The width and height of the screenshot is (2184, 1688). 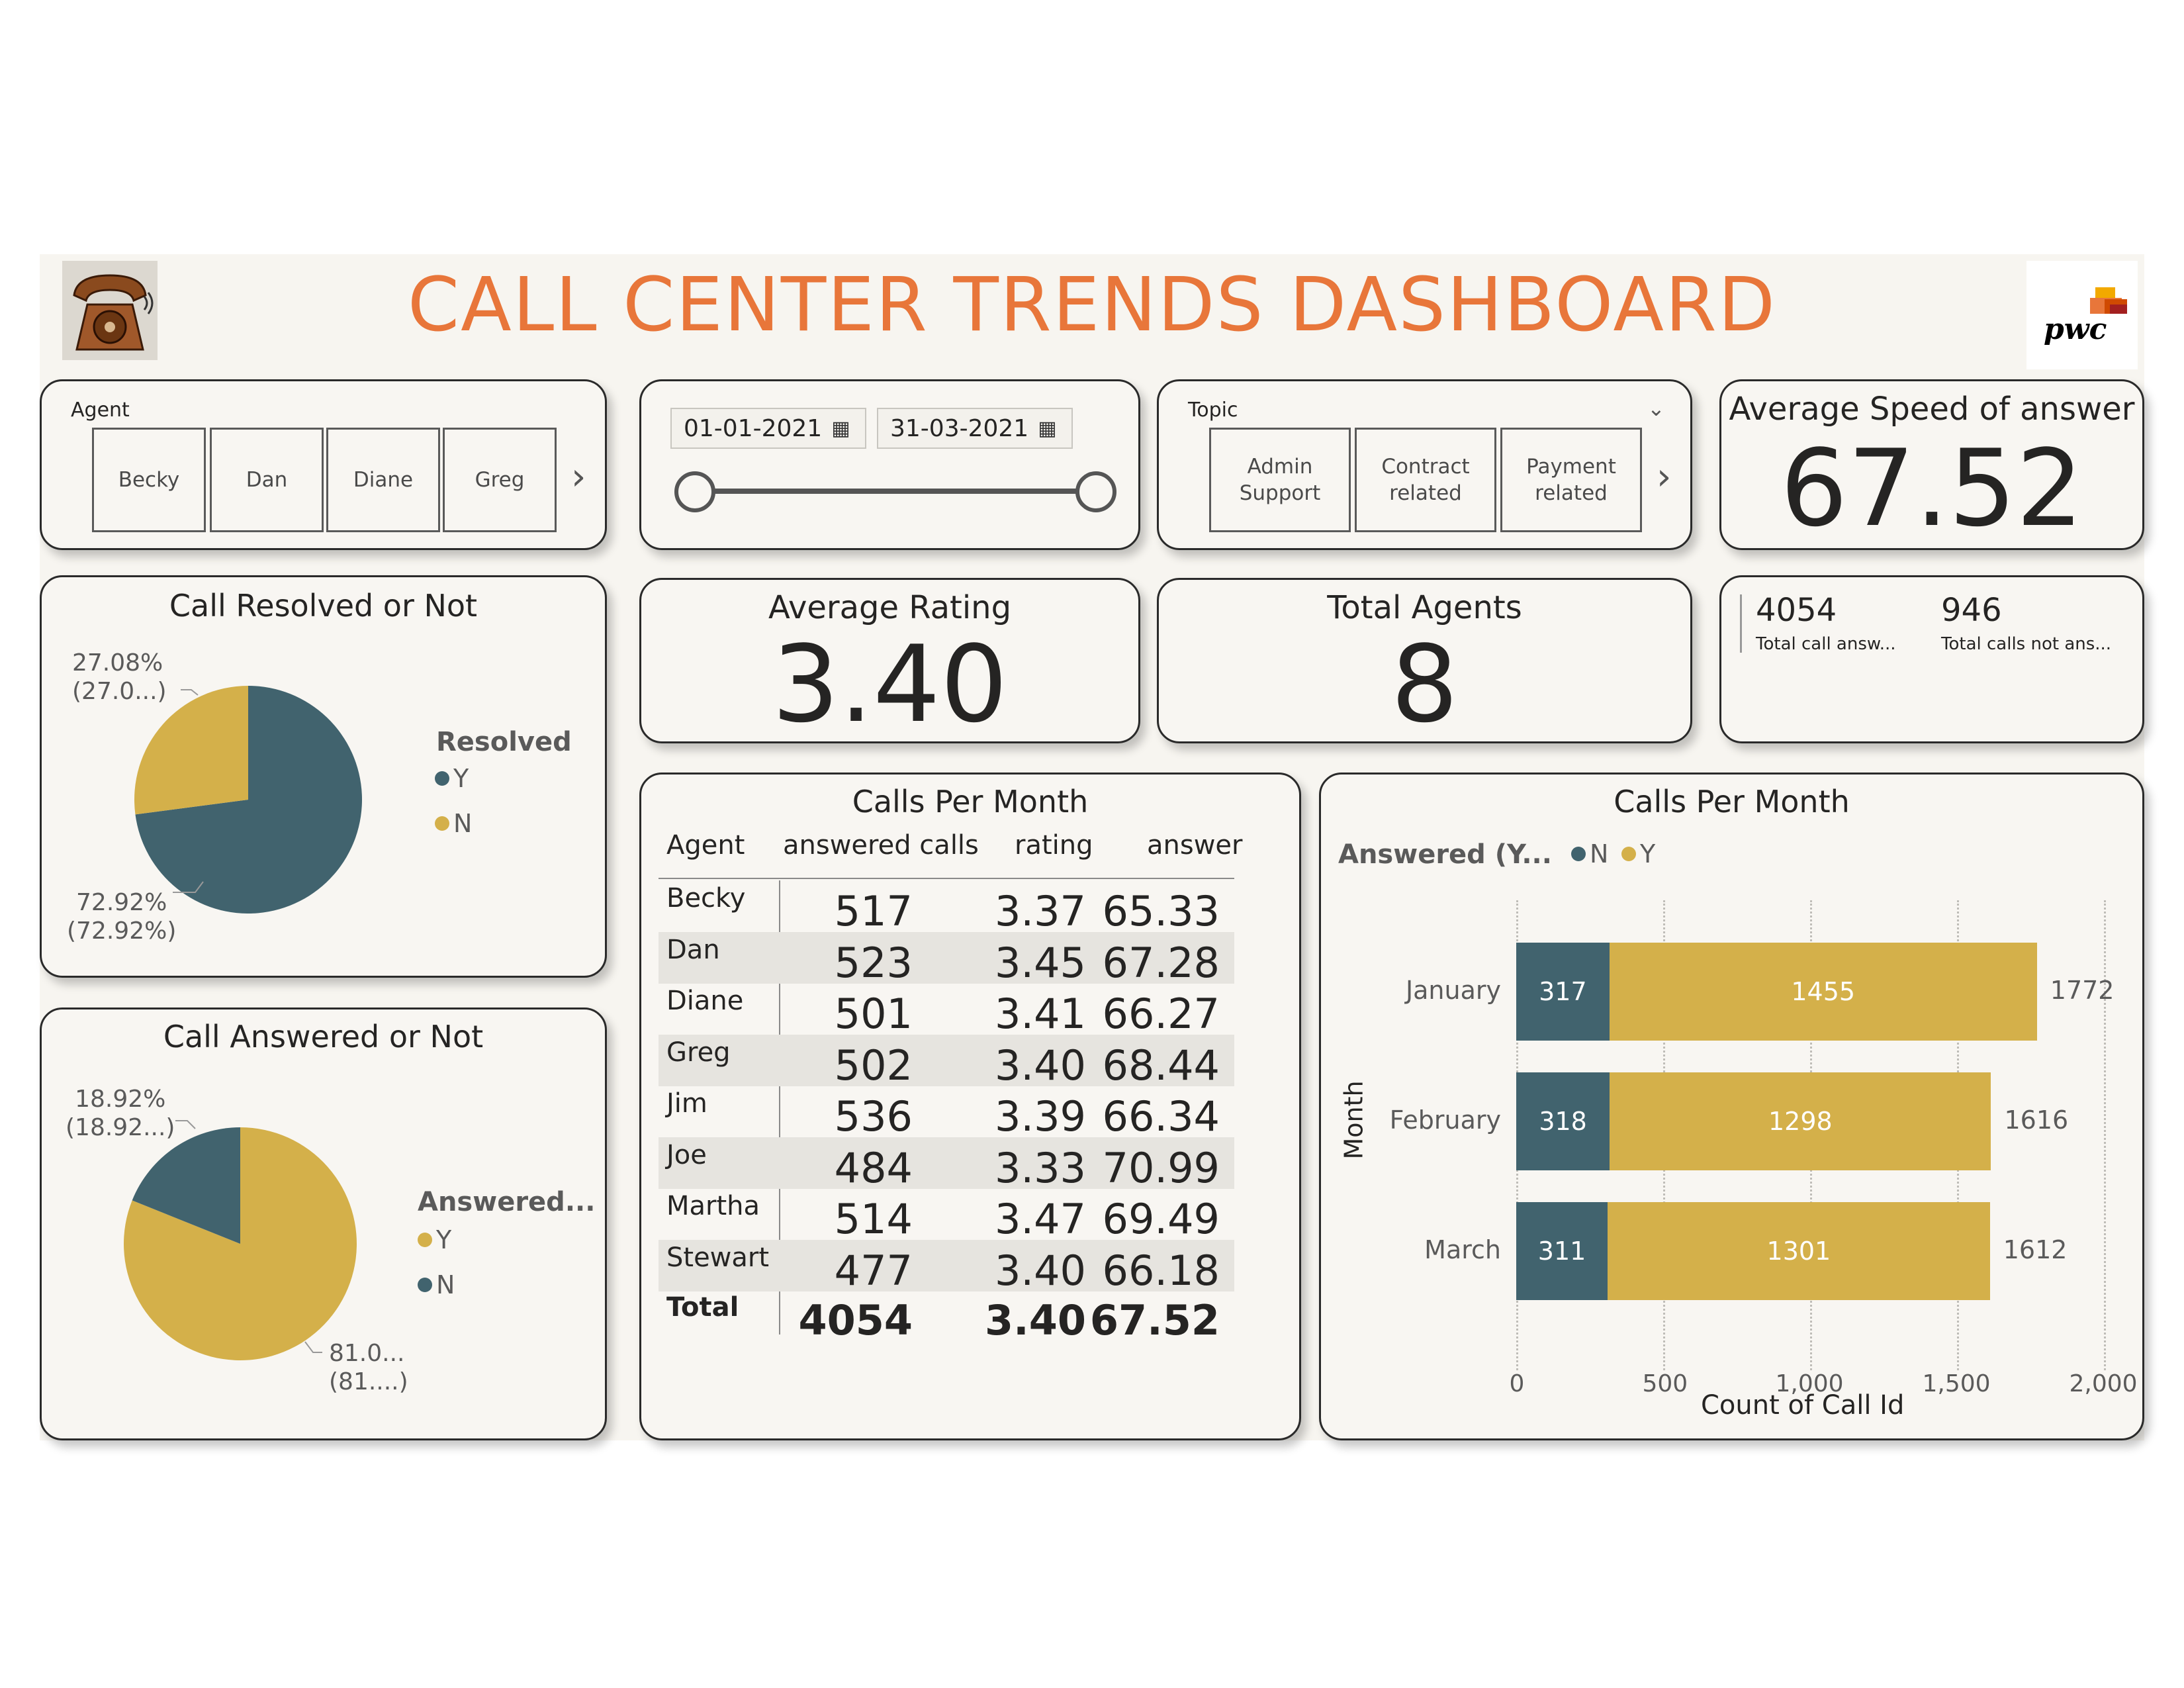 What do you see at coordinates (1040, 1116) in the screenshot?
I see `rating: 3.39` at bounding box center [1040, 1116].